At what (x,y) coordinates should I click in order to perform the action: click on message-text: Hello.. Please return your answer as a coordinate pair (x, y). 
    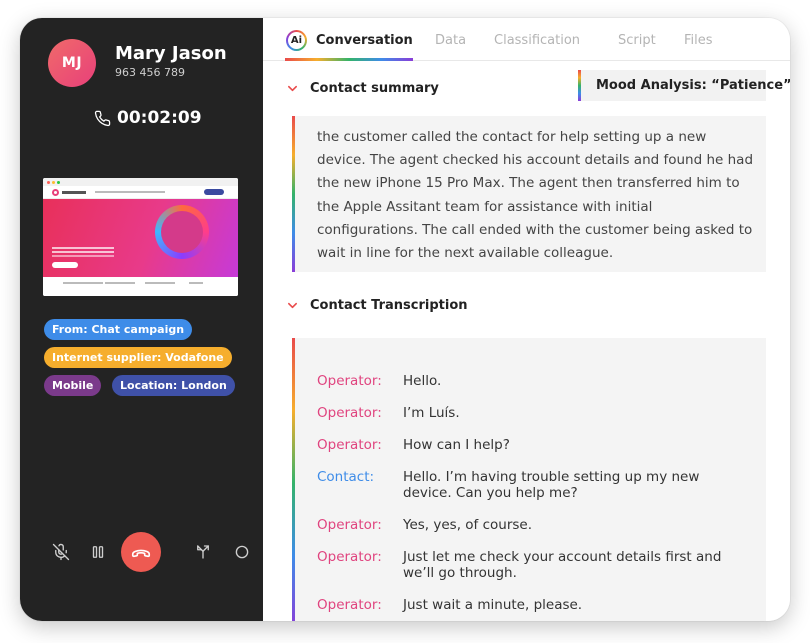
    Looking at the image, I should click on (422, 381).